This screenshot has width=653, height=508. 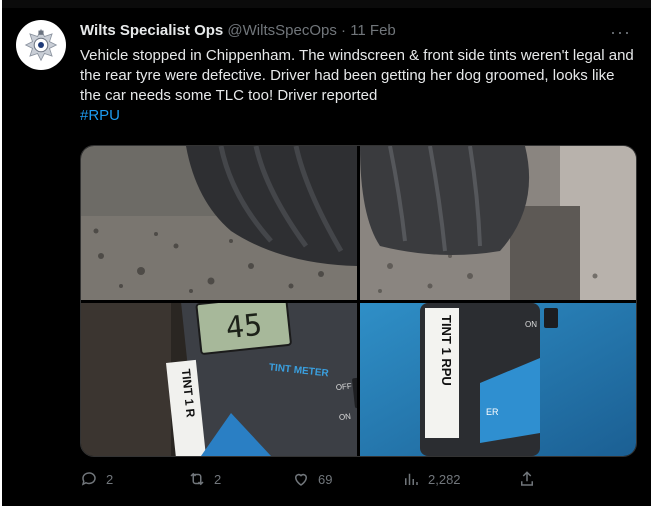 What do you see at coordinates (88, 479) in the screenshot?
I see `reply-icon` at bounding box center [88, 479].